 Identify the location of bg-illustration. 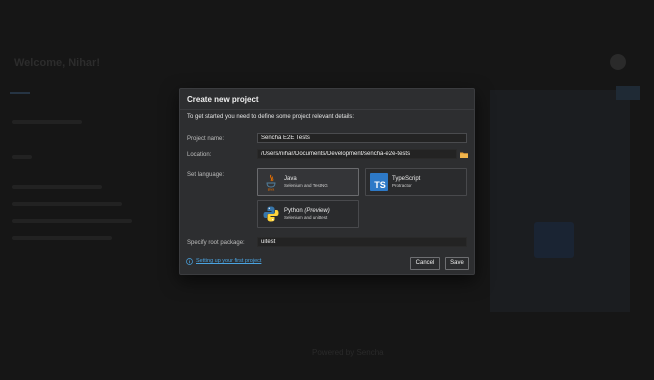
(554, 240).